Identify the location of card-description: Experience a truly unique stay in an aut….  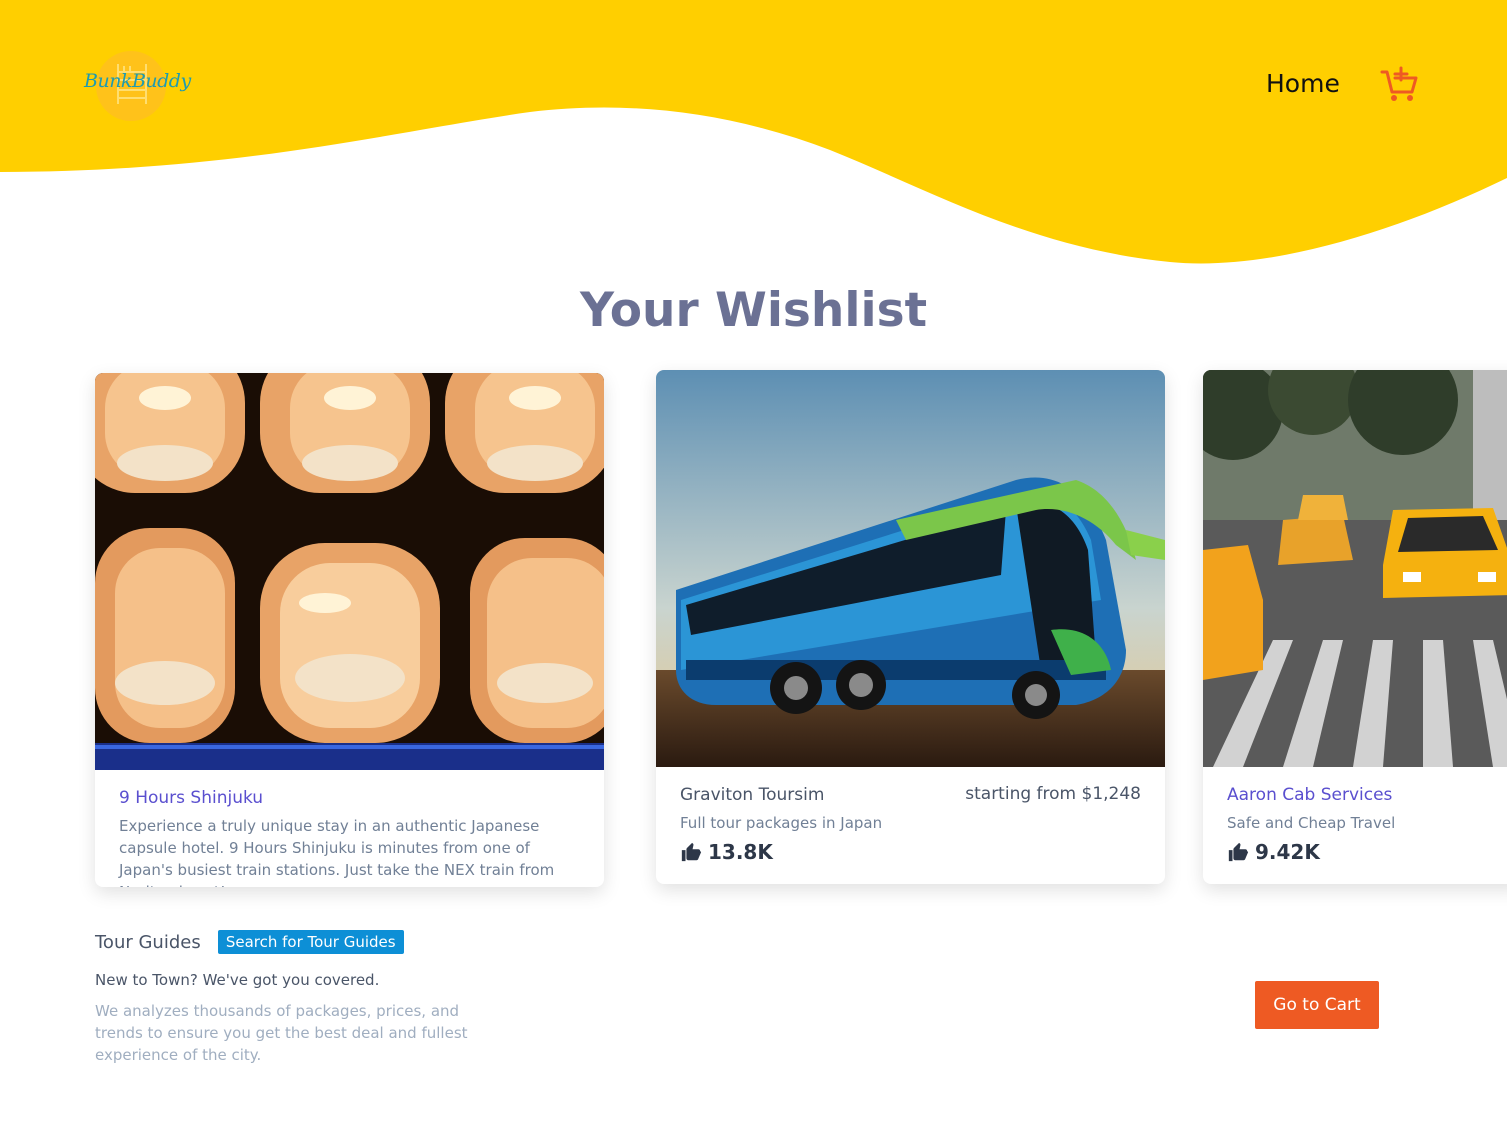
(337, 852).